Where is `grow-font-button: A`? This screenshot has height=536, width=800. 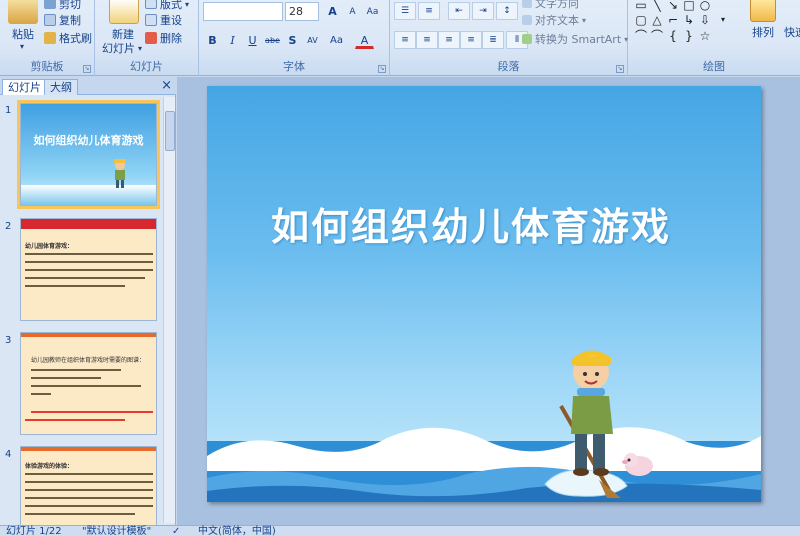 grow-font-button: A is located at coordinates (332, 11).